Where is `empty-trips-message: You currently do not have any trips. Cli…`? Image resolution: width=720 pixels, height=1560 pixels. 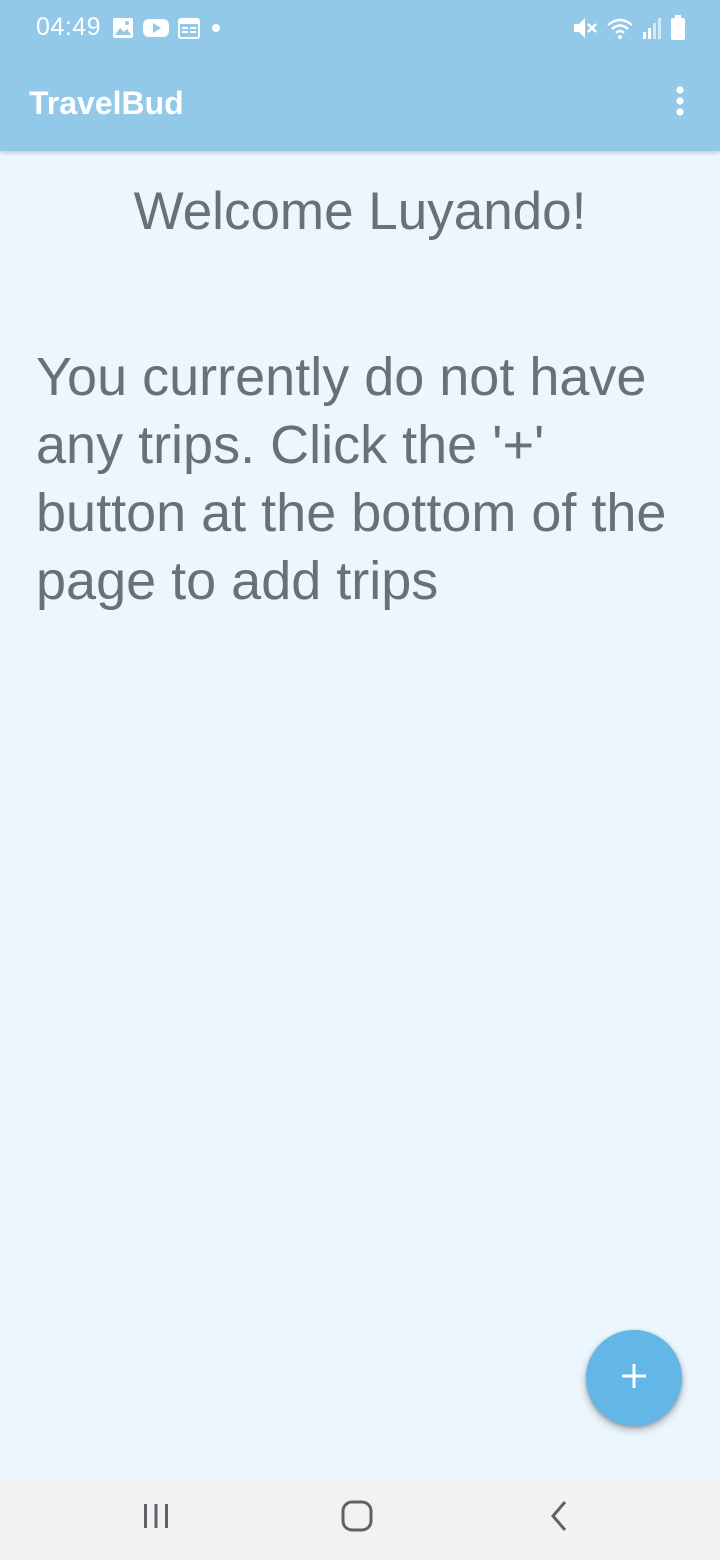
empty-trips-message: You currently do not have any trips. Cli… is located at coordinates (351, 479).